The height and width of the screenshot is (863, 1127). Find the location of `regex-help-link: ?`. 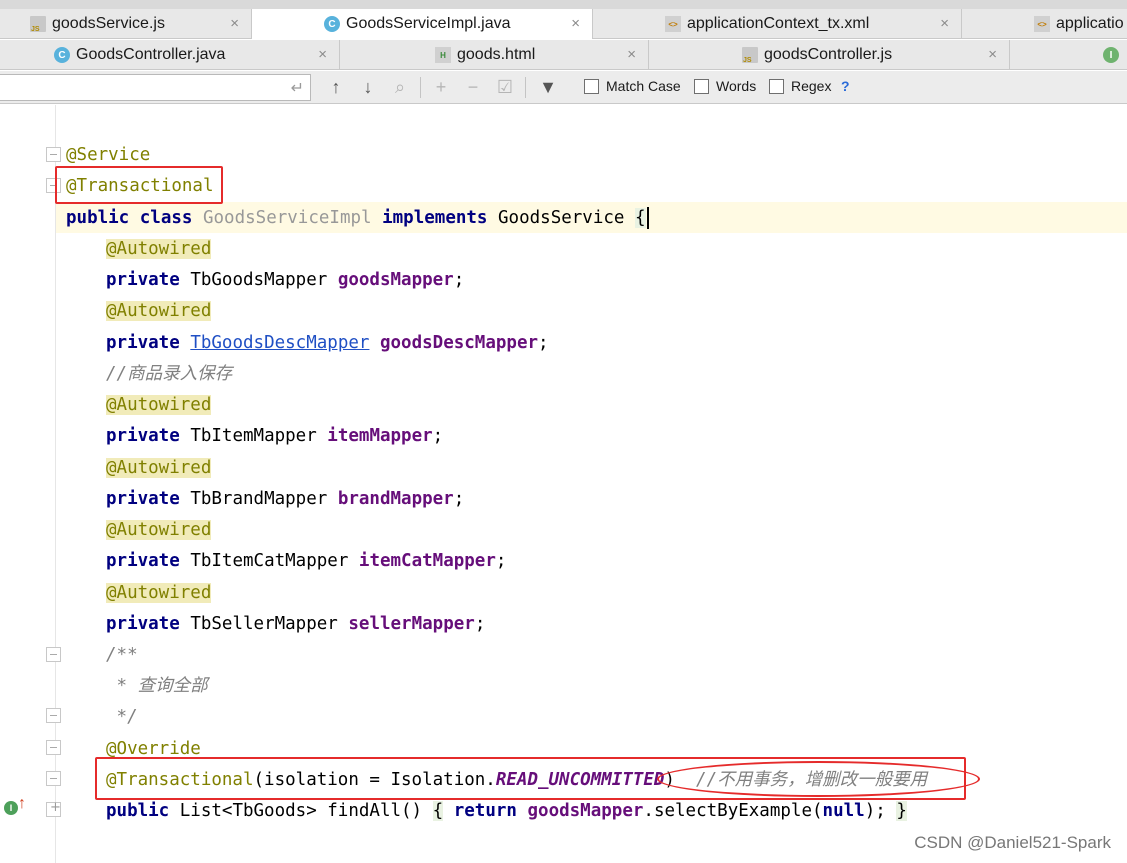

regex-help-link: ? is located at coordinates (845, 86).